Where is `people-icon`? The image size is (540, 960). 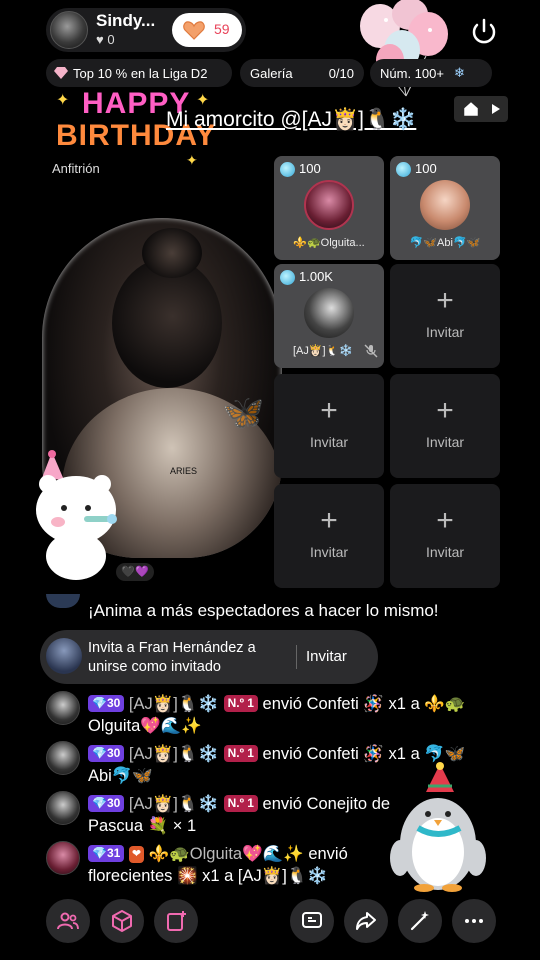 people-icon is located at coordinates (68, 921).